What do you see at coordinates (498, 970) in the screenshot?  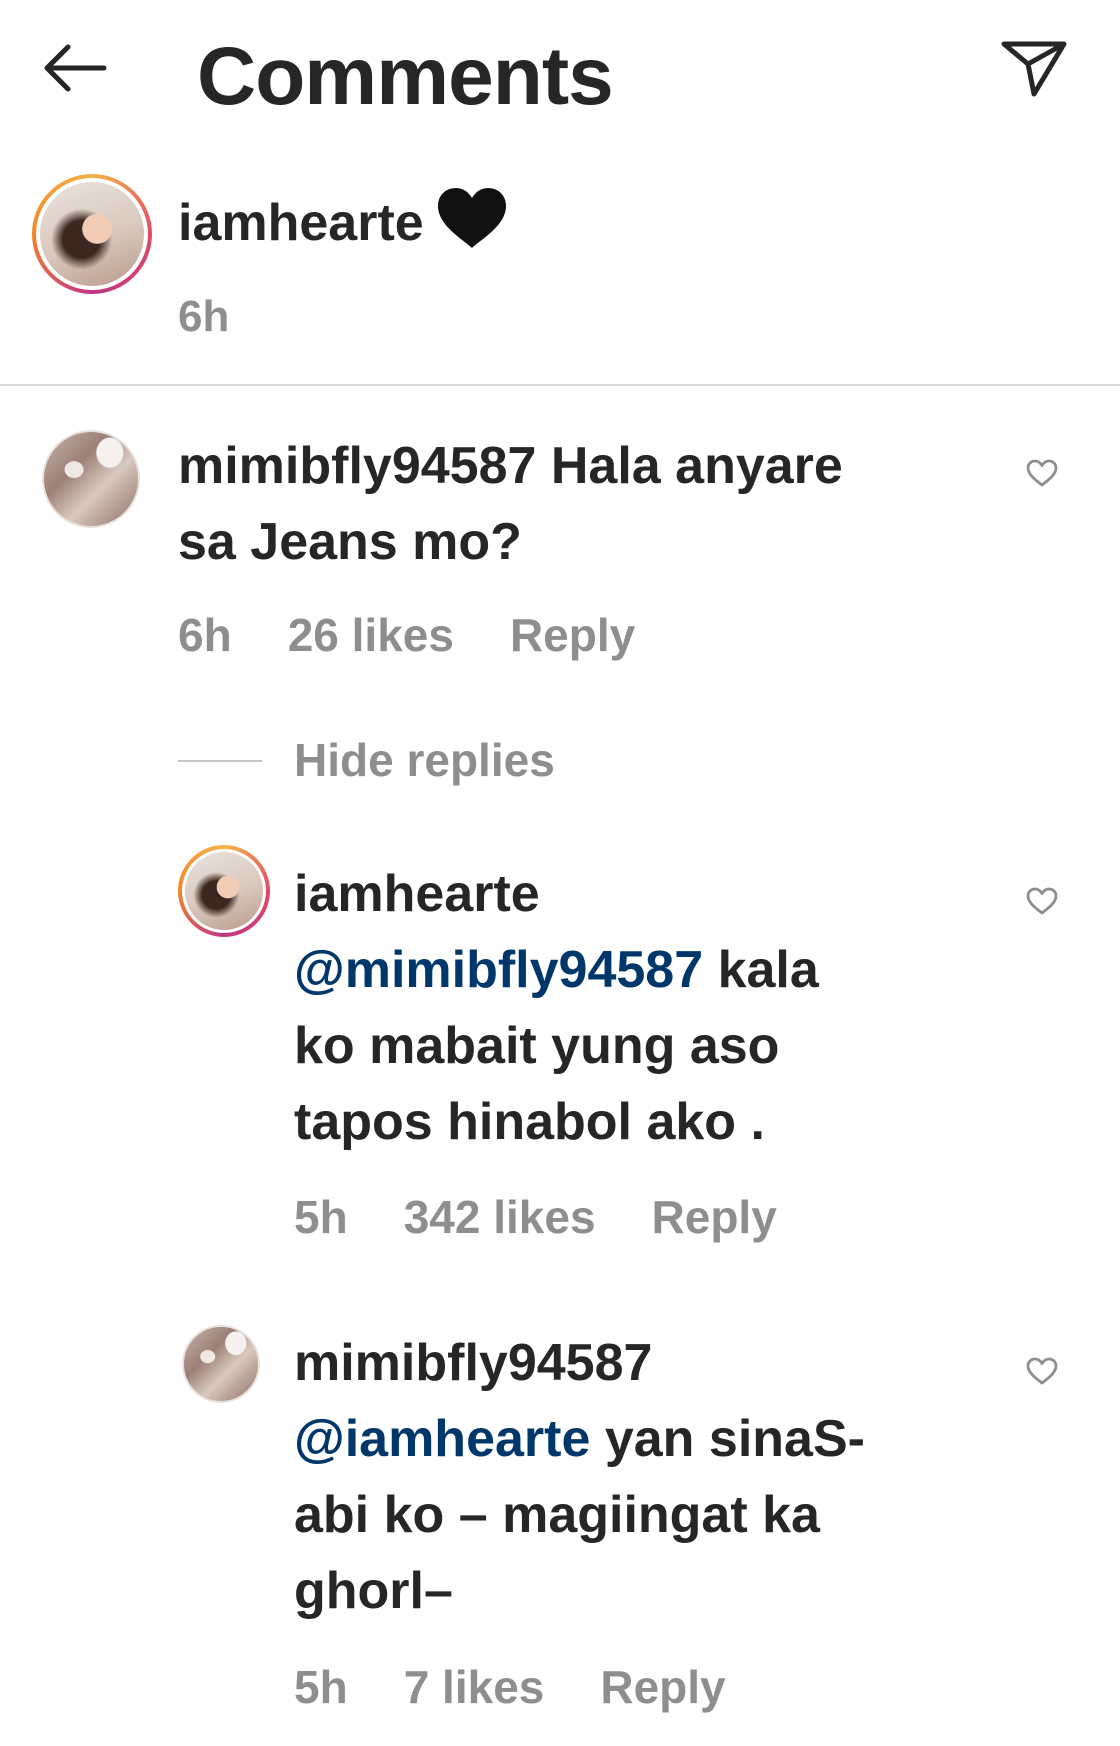 I see `reply-mention: @mimibfly94587` at bounding box center [498, 970].